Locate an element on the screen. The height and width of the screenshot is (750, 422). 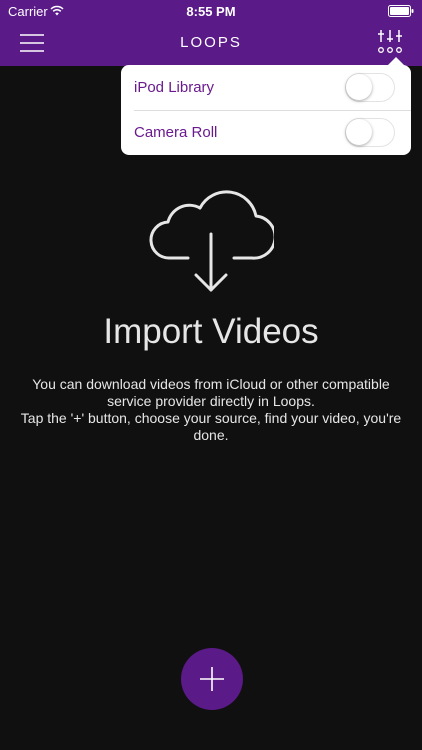
sliders-icon is located at coordinates (390, 41).